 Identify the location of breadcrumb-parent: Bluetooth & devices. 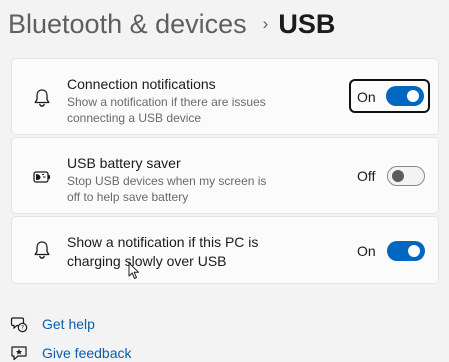
(127, 24).